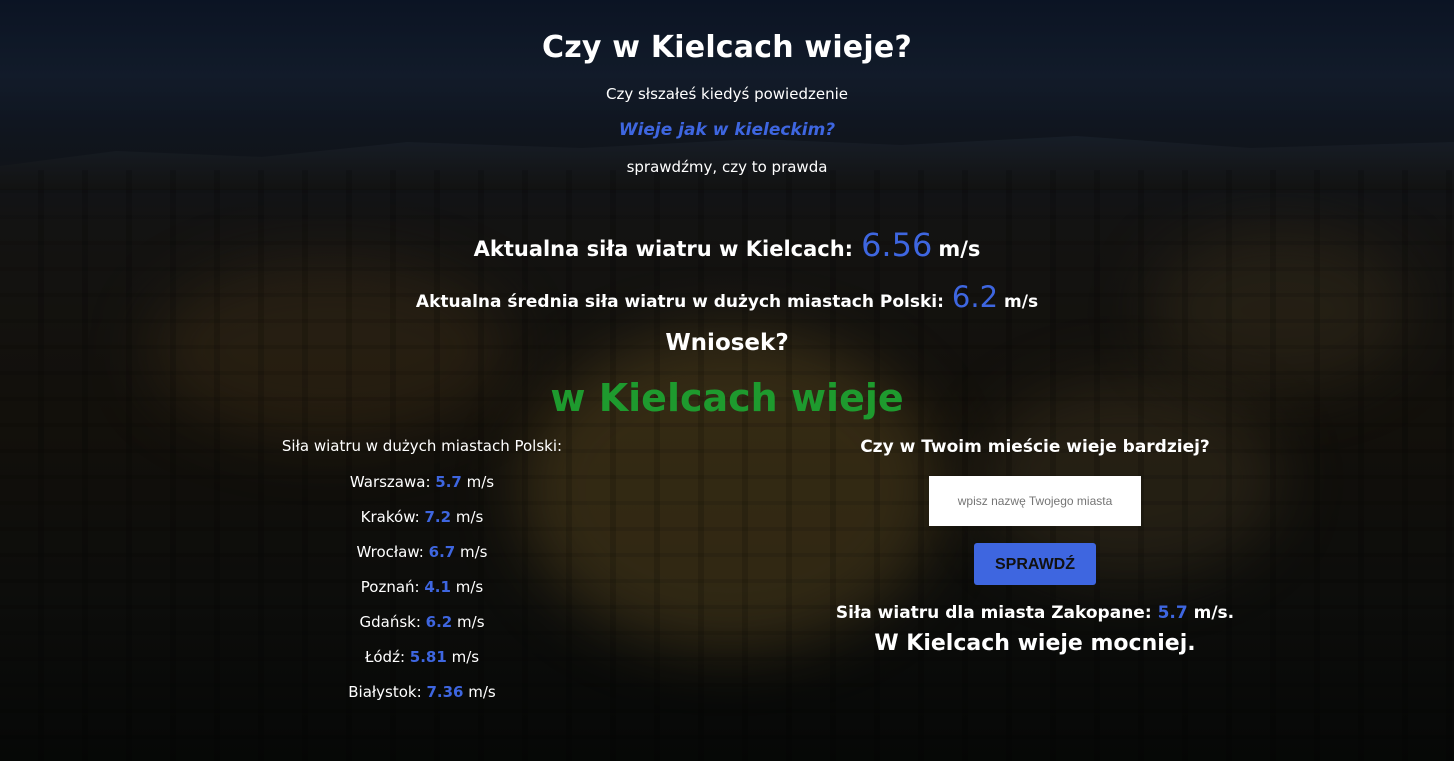 This screenshot has height=761, width=1454. Describe the element at coordinates (897, 245) in the screenshot. I see `current-wind-value: 6.56` at that location.